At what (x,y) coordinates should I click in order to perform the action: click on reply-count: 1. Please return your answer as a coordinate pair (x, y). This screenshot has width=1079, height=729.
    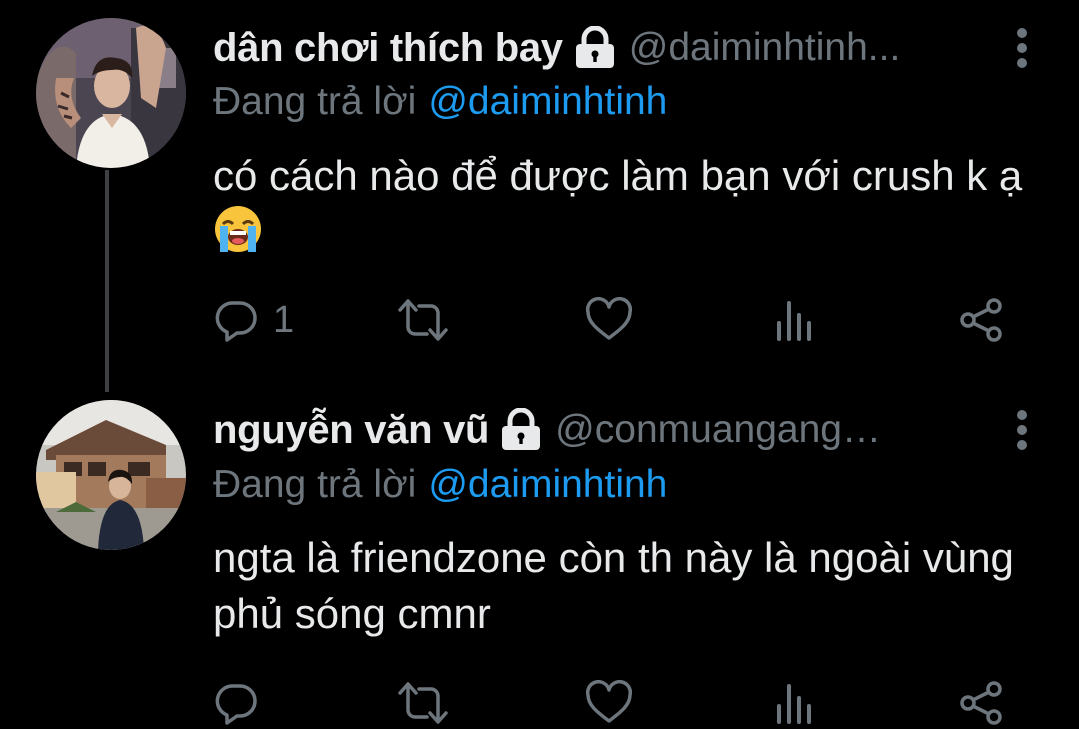
    Looking at the image, I should click on (284, 319).